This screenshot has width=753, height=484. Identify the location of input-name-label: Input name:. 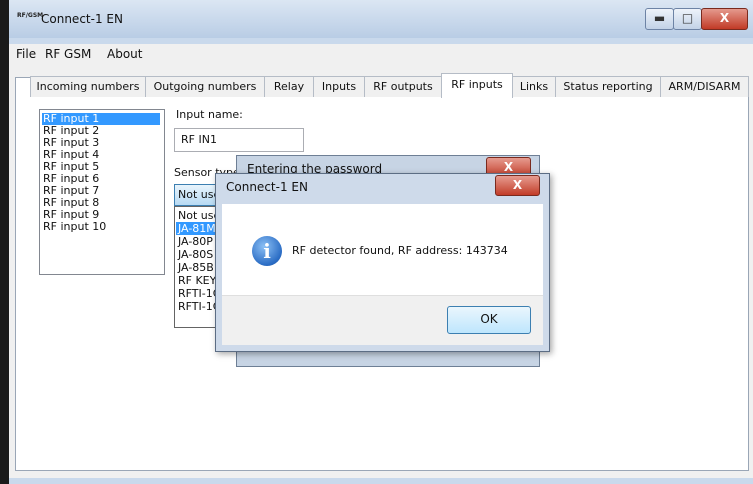
(209, 114).